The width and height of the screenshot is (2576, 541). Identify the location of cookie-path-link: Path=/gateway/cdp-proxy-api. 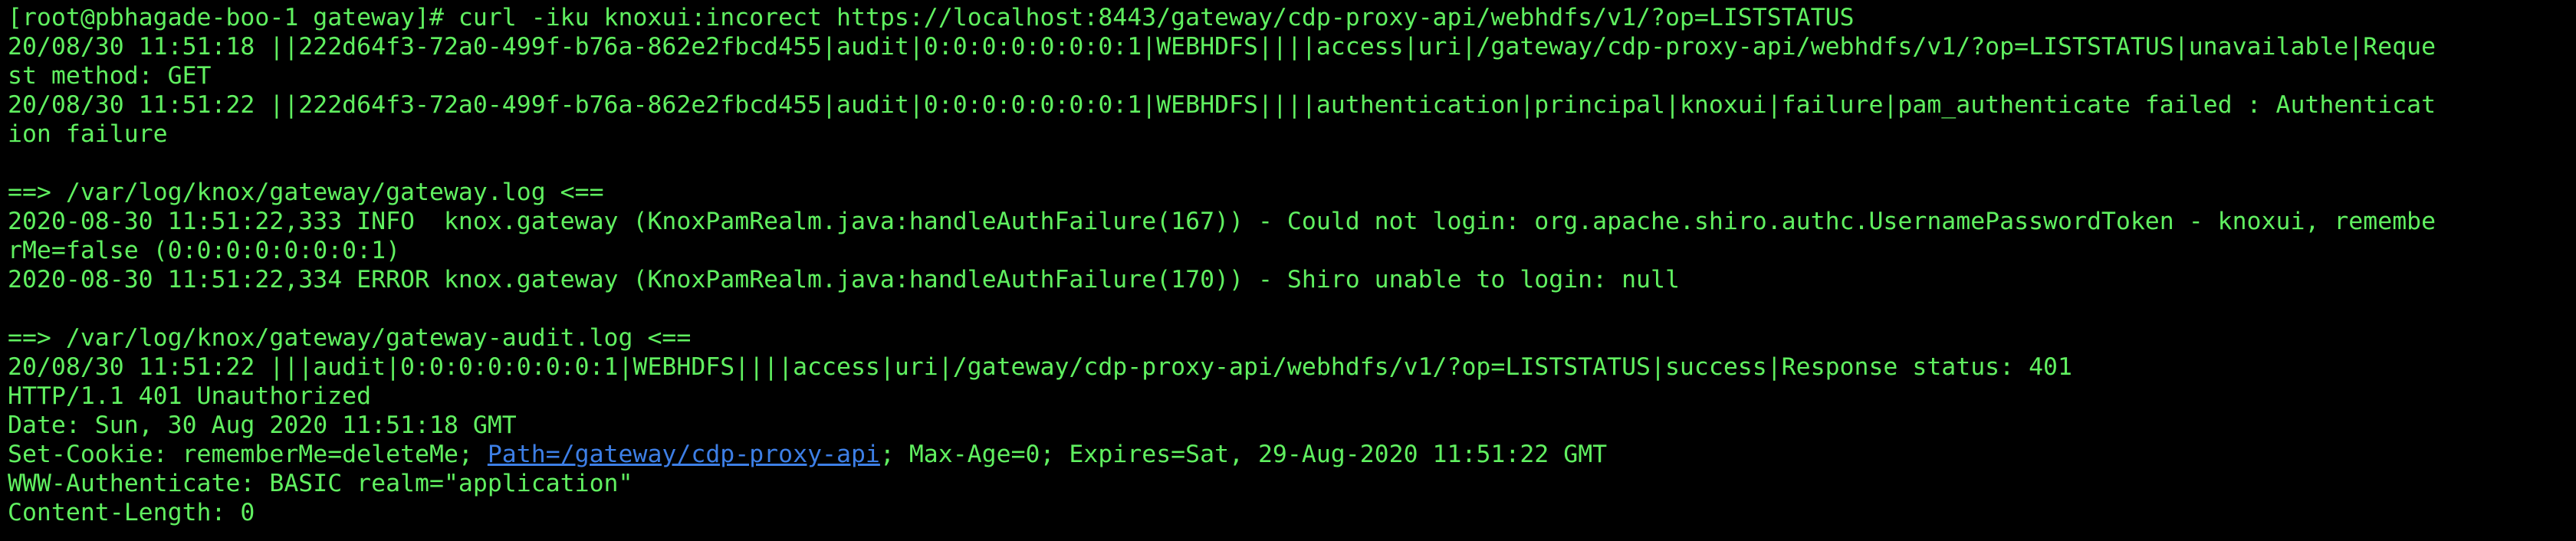
(684, 455).